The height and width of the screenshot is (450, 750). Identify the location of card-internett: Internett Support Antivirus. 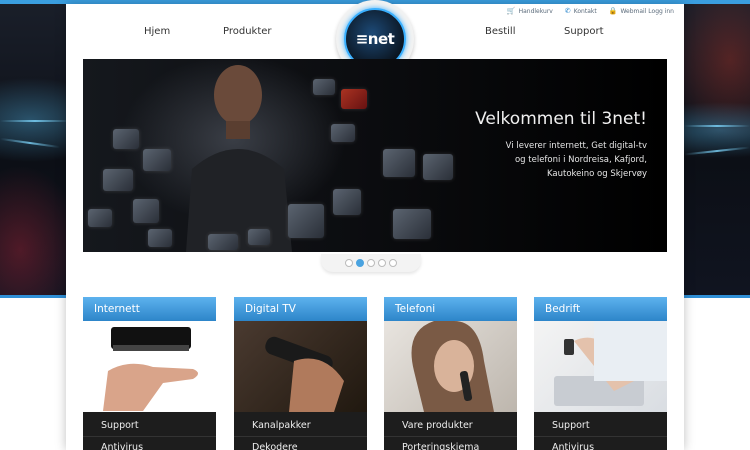
(149, 373).